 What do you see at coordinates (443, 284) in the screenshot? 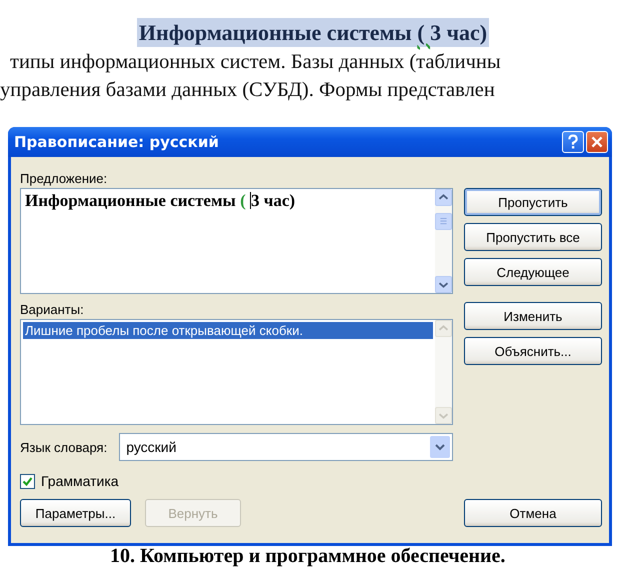
I see `scroll-down-icon` at bounding box center [443, 284].